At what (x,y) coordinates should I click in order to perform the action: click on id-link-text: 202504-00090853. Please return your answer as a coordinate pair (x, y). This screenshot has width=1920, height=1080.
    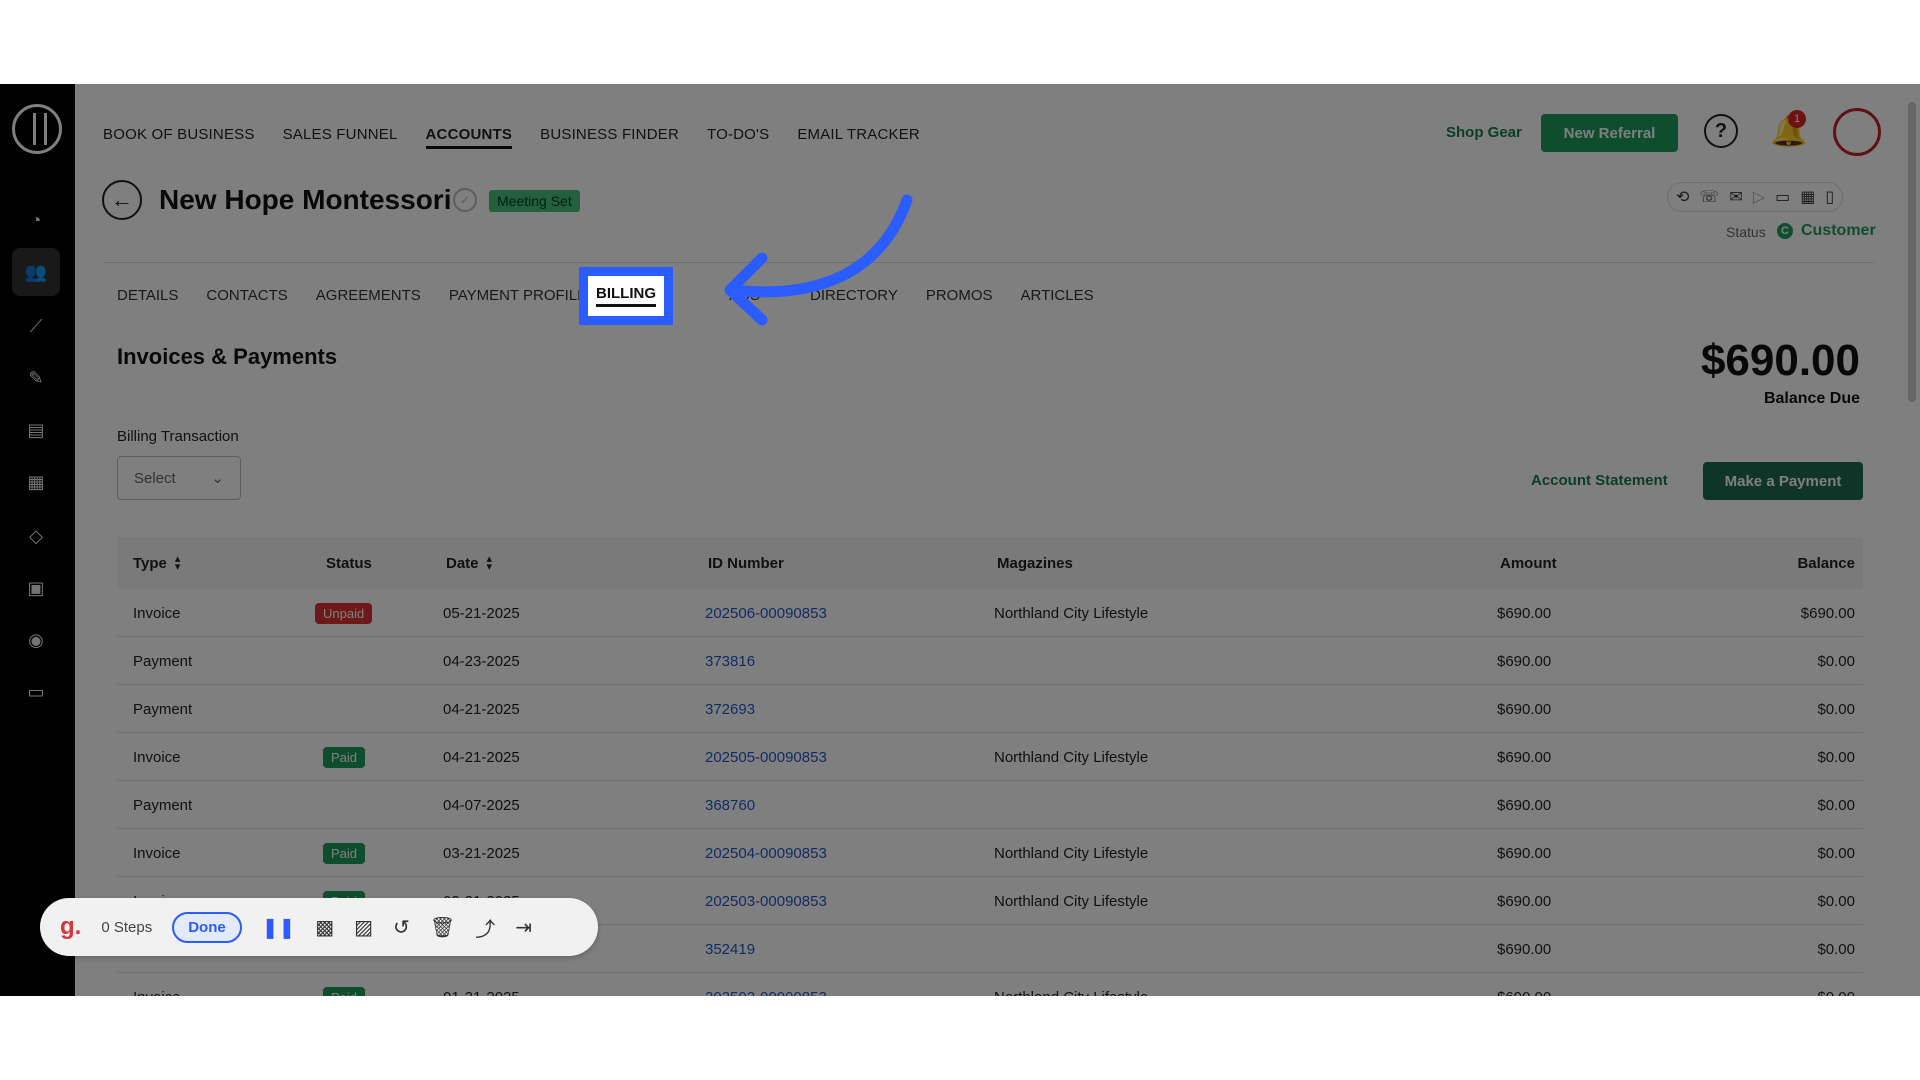
    Looking at the image, I should click on (766, 853).